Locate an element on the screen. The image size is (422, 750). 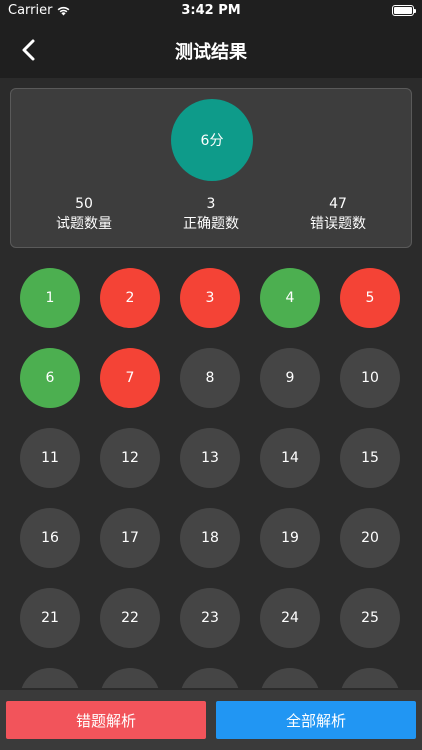
battery-icon is located at coordinates (404, 10).